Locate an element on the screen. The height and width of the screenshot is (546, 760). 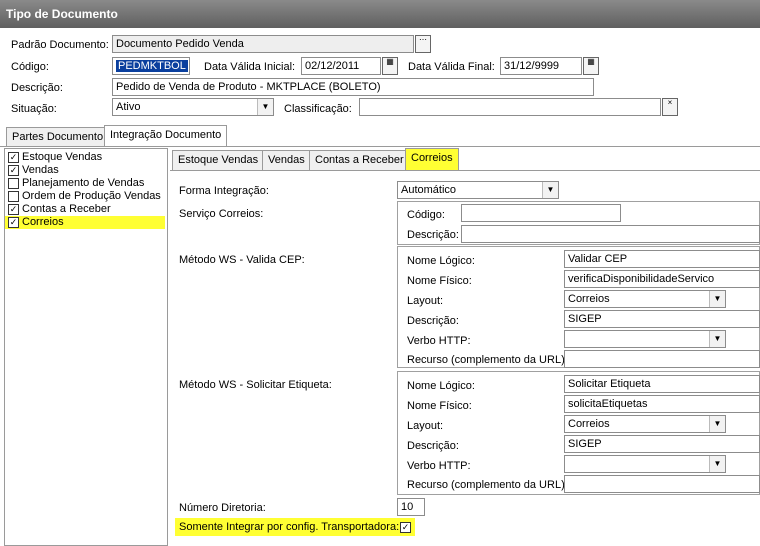
numero-diretoria-label: Número Diretoria: is located at coordinates (222, 508).